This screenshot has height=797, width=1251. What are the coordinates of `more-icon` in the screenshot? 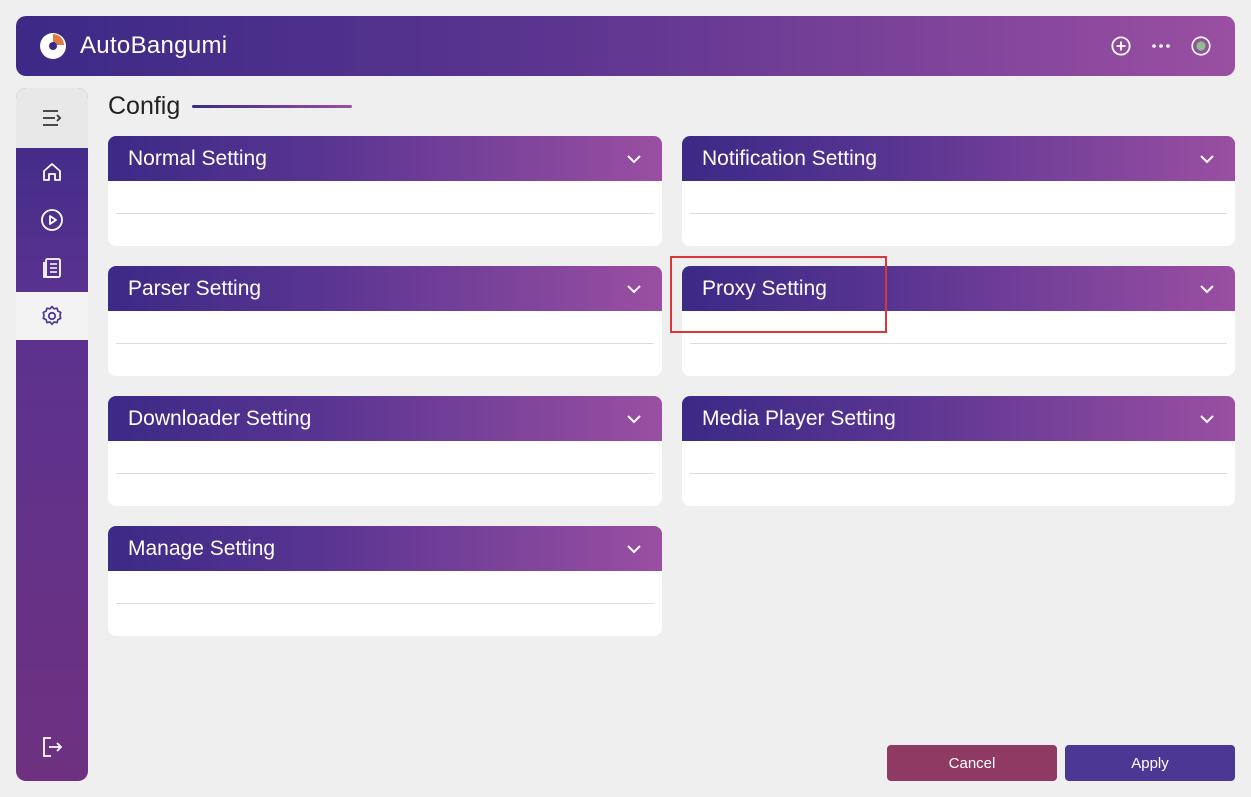 It's located at (1161, 46).